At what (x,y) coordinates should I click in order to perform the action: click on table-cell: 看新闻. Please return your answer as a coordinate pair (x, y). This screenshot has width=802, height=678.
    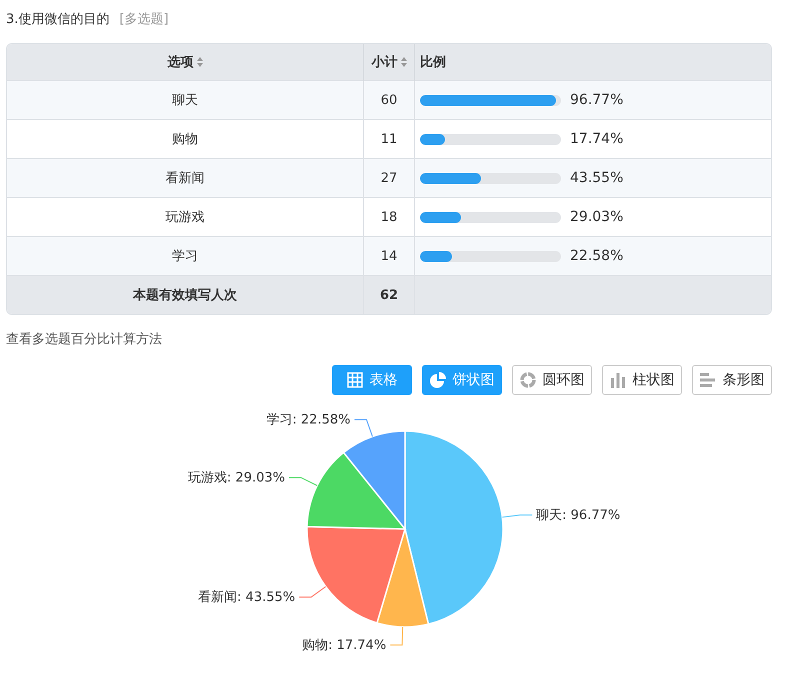
    Looking at the image, I should click on (185, 178).